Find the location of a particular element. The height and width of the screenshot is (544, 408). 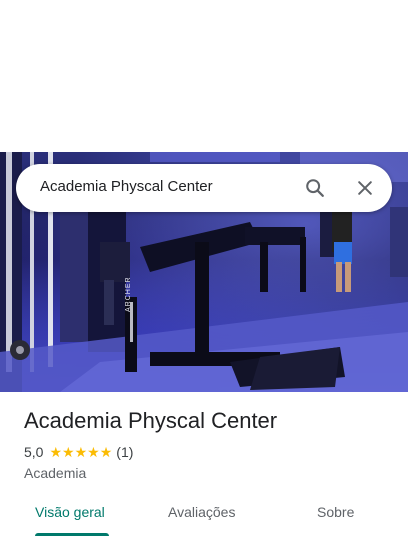

place-title: Academia Physcal Center is located at coordinates (151, 420).